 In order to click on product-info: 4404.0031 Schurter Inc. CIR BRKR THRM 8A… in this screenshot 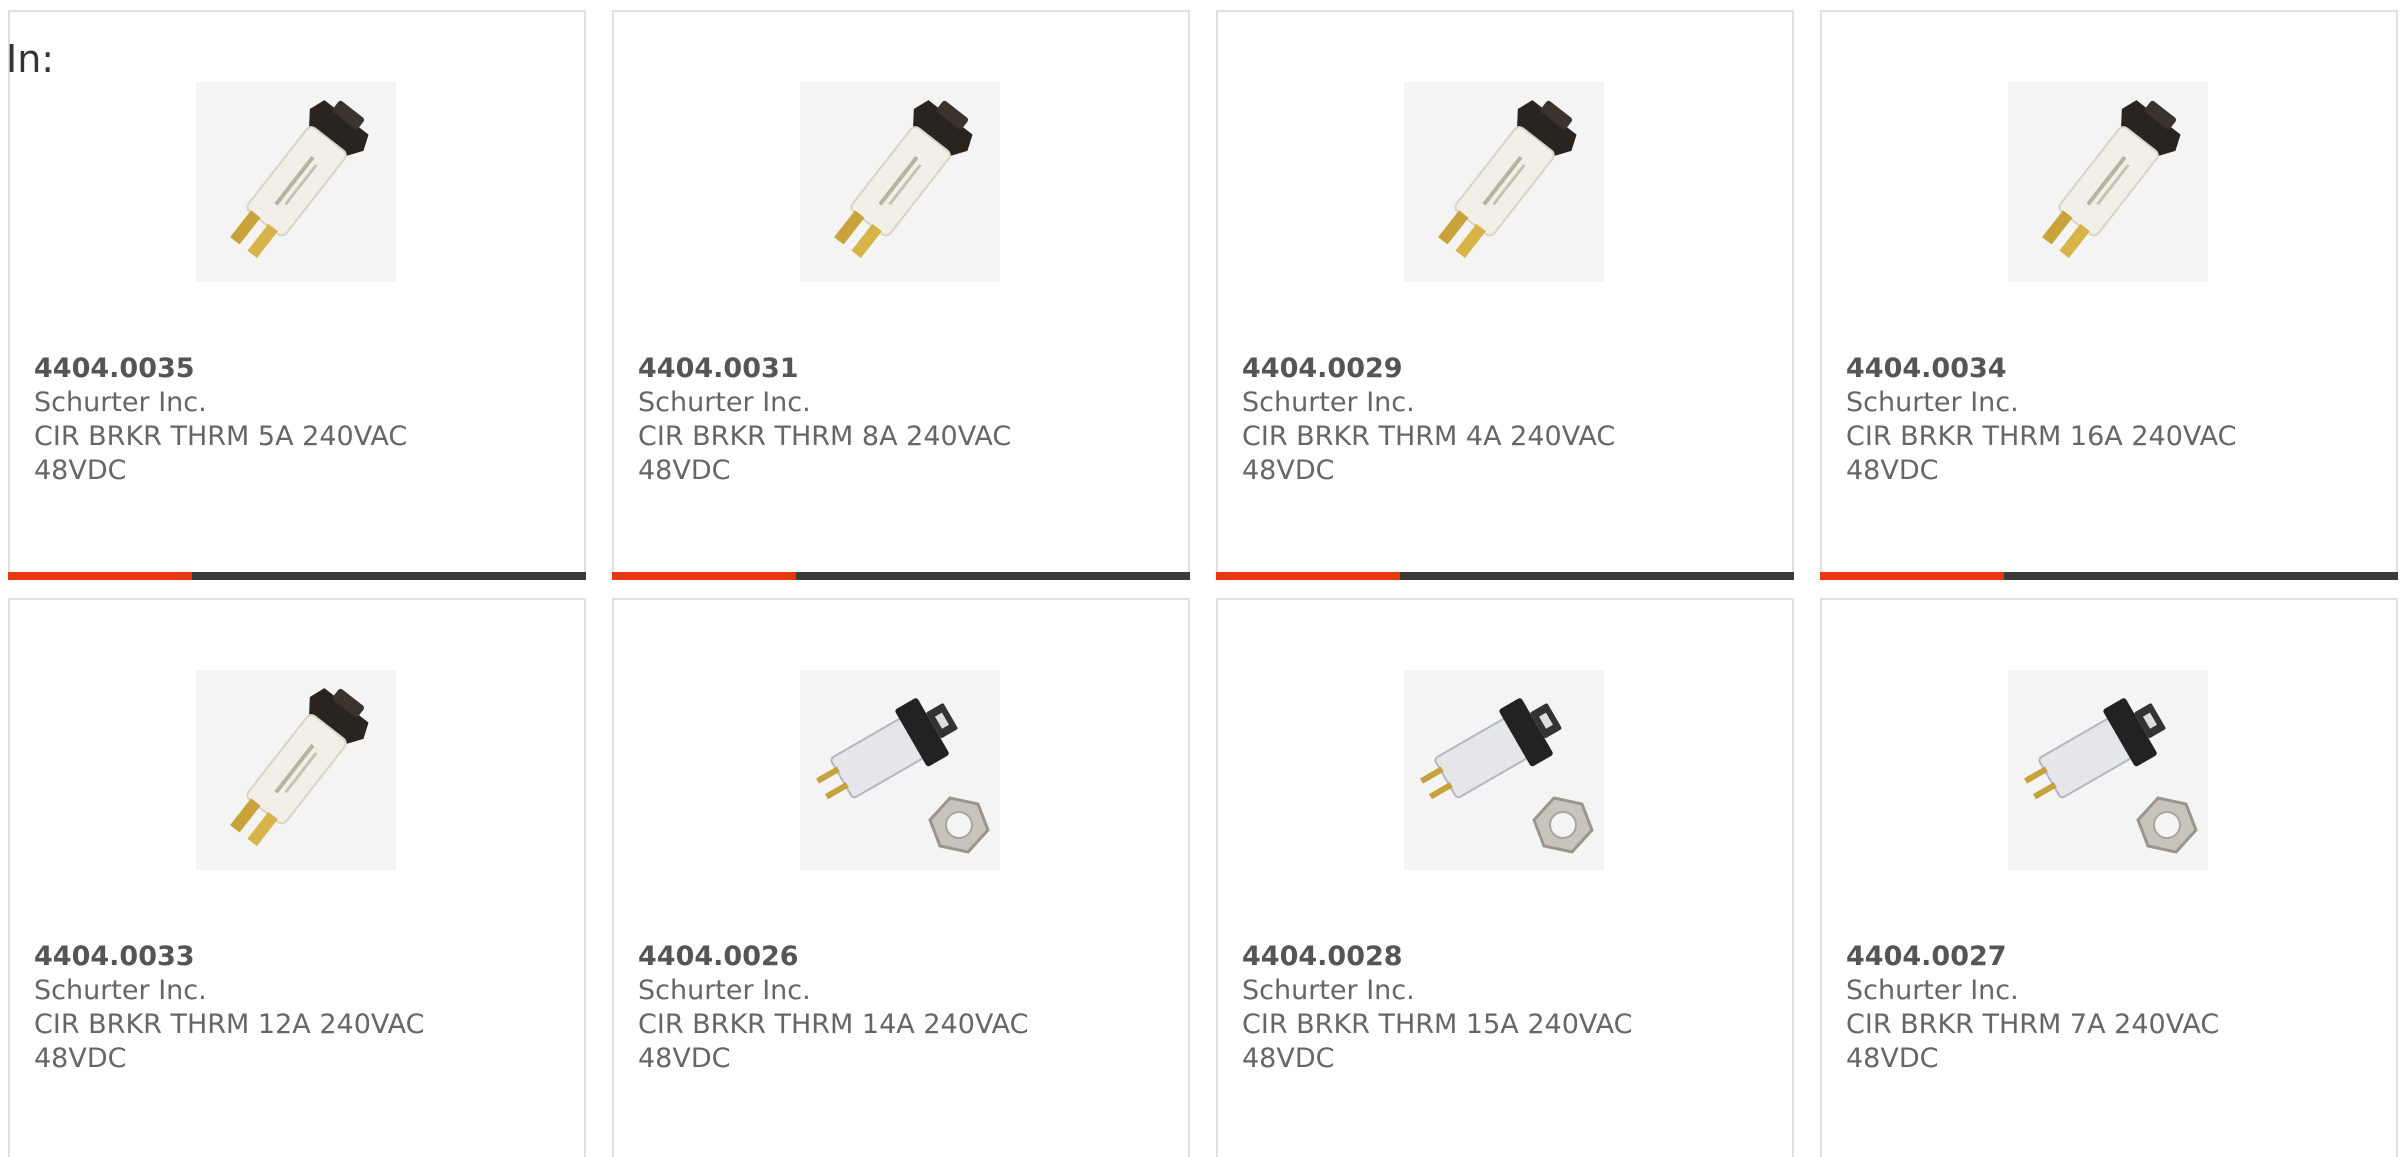, I will do `click(908, 420)`.